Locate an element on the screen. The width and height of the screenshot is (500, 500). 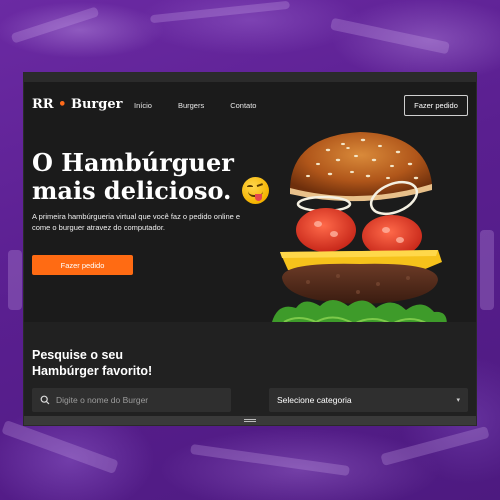
category-selected-label: Selecione categoria is located at coordinates (314, 400).